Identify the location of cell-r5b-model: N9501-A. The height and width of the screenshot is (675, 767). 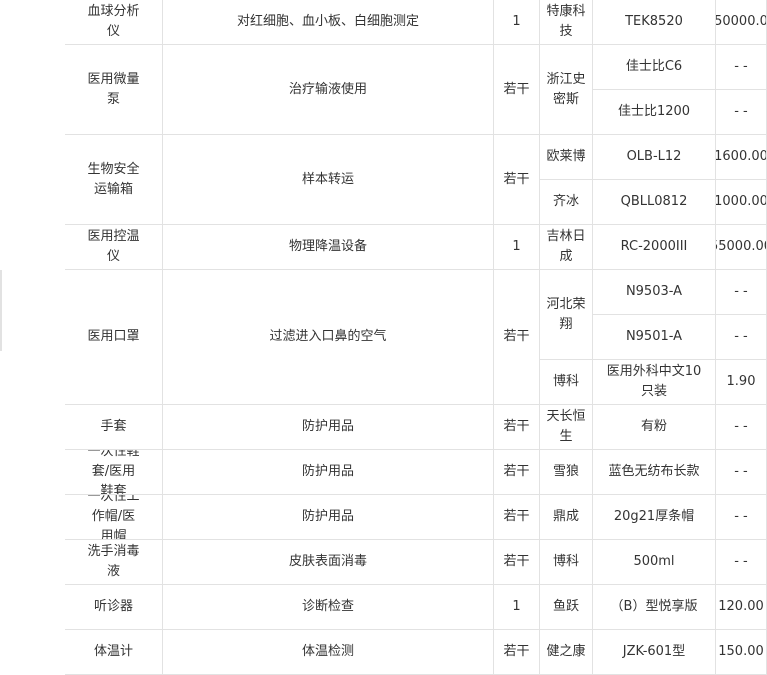
(654, 337).